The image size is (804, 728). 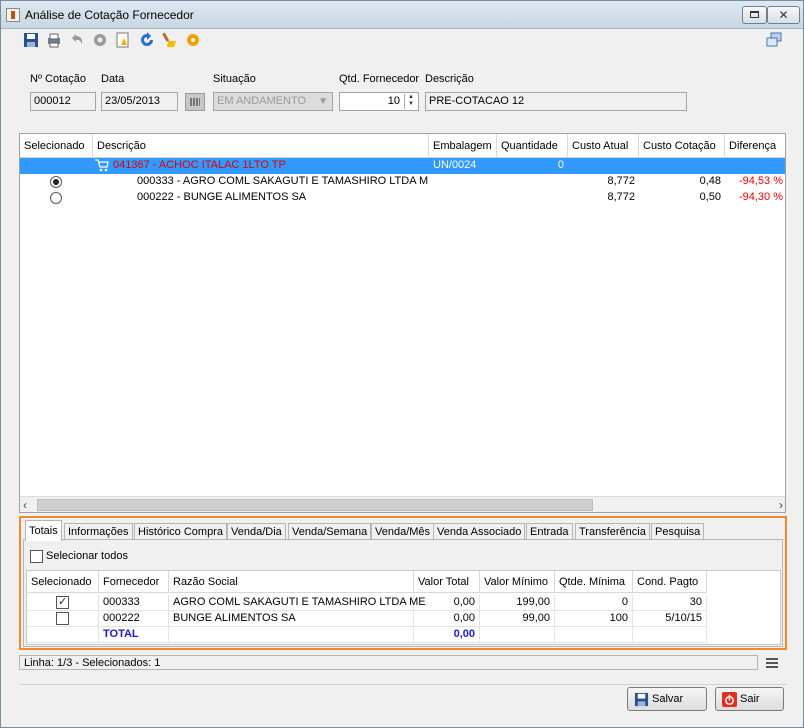 What do you see at coordinates (63, 101) in the screenshot?
I see `num-cotacao-field: 000012` at bounding box center [63, 101].